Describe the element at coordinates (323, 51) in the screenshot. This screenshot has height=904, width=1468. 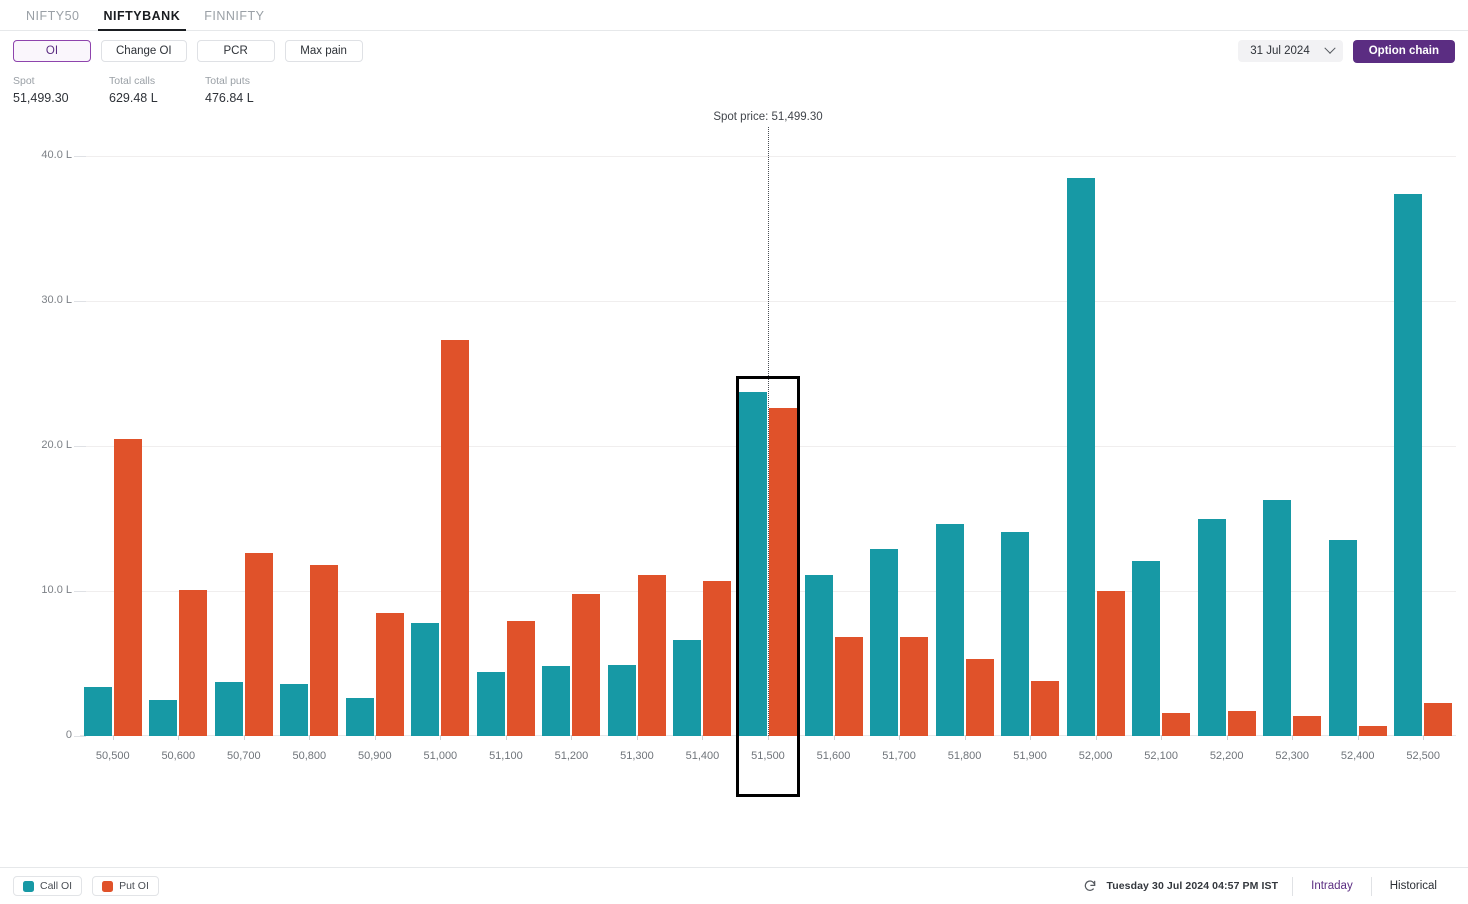
I see `metric-button-max-pain: Max pain` at that location.